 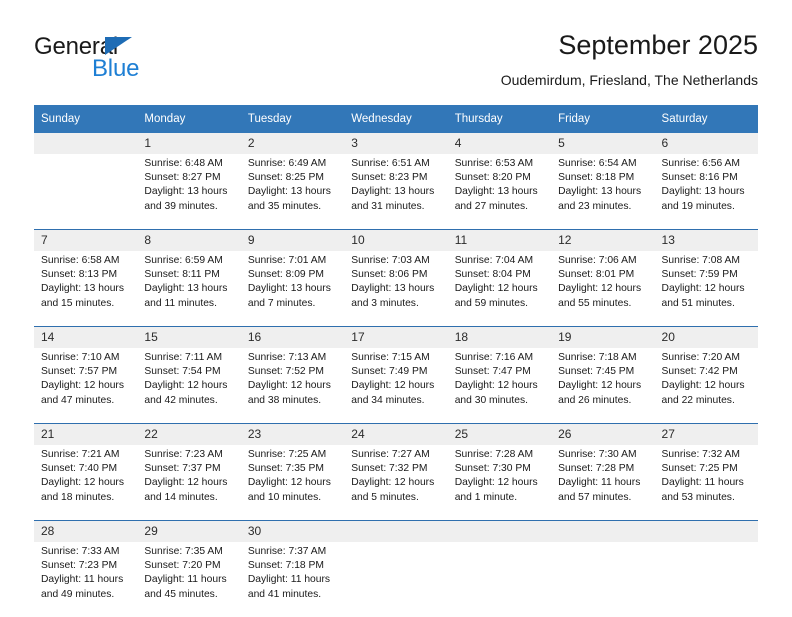 What do you see at coordinates (86, 119) in the screenshot?
I see `weekday-header-sunday: Sunday` at bounding box center [86, 119].